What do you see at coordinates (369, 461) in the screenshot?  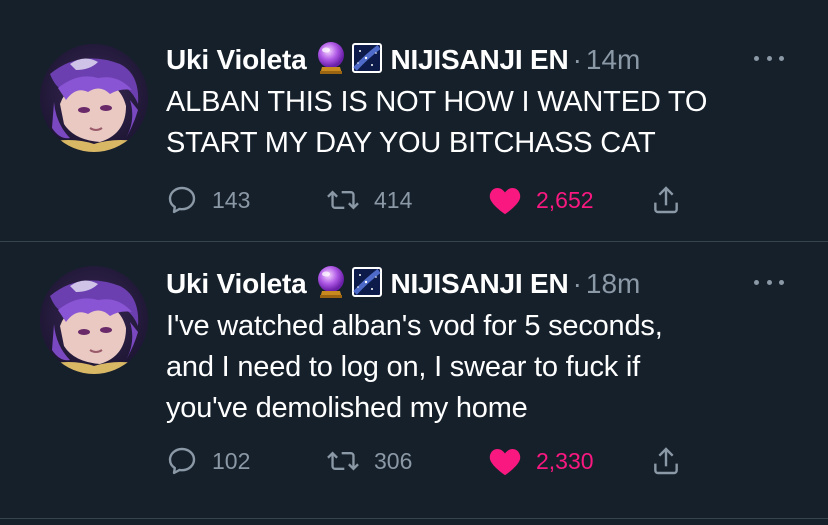 I see `retweet-button: 306` at bounding box center [369, 461].